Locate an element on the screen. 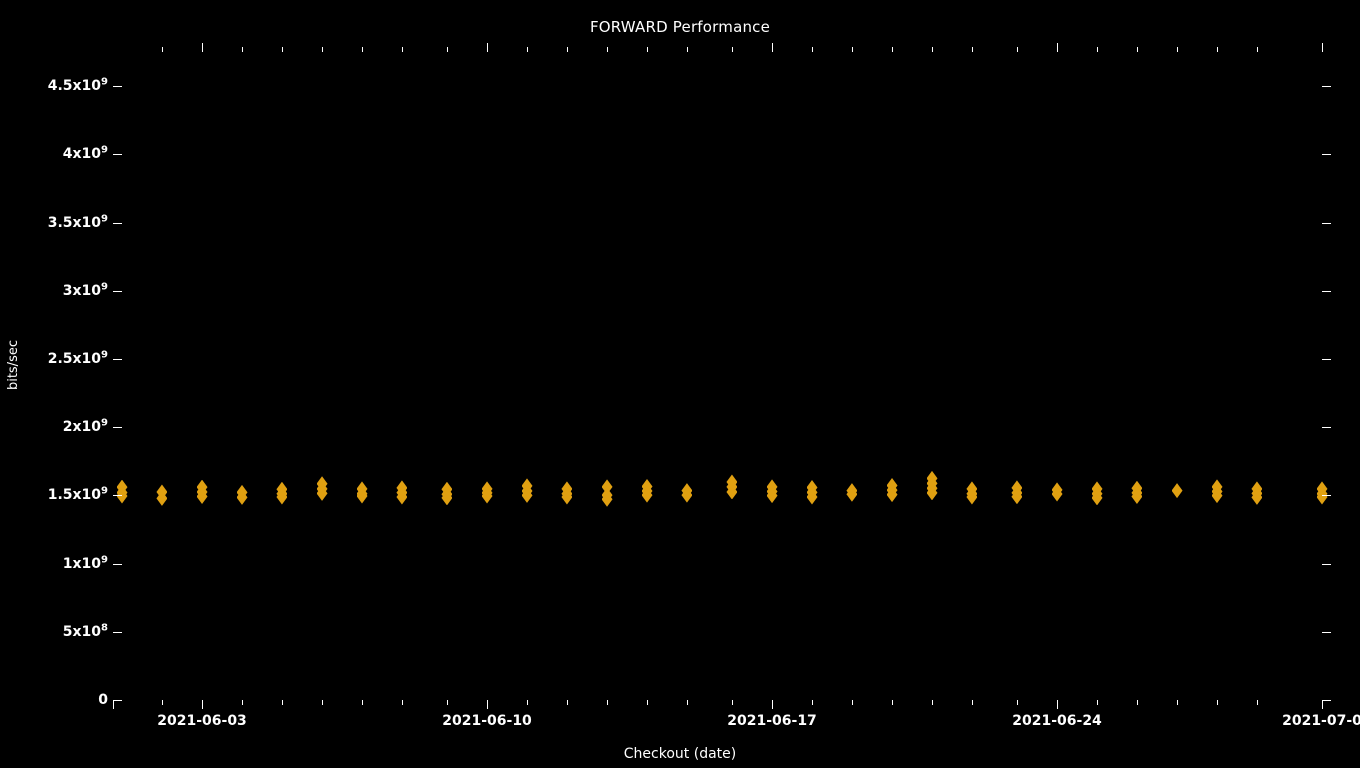 This screenshot has height=768, width=1360. x-axis-tick-label: 2021-06-10 is located at coordinates (487, 721).